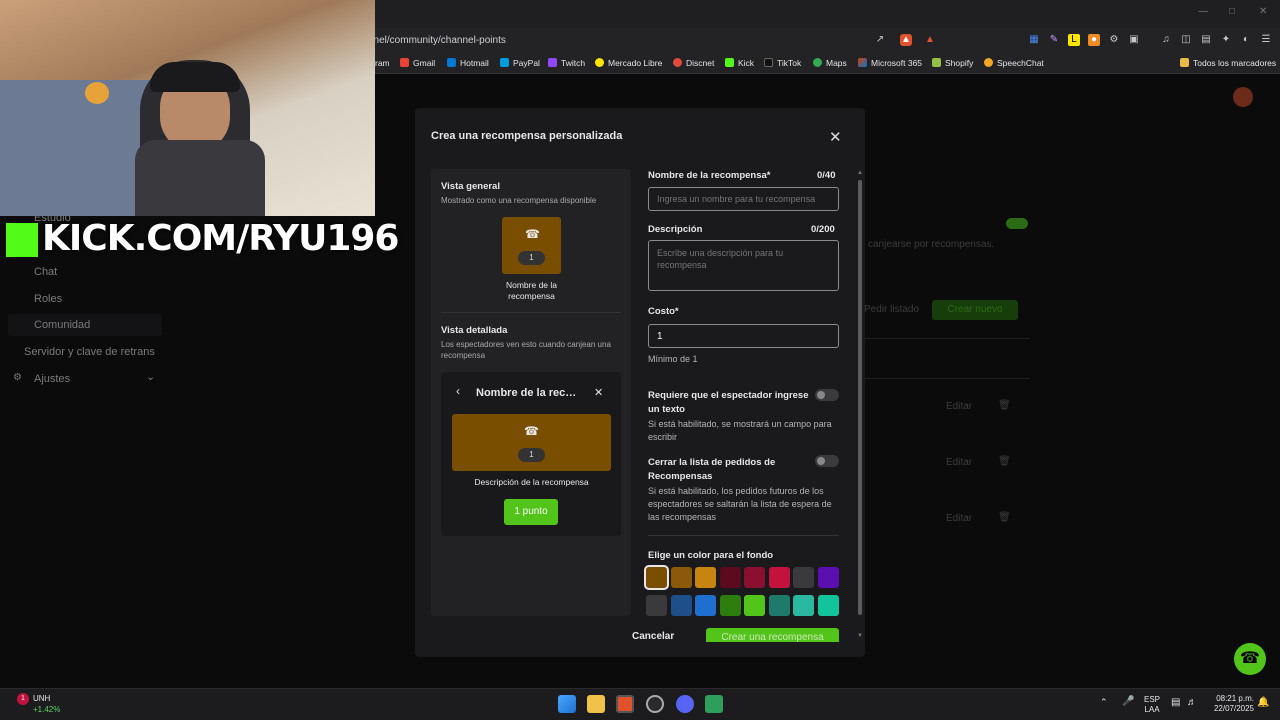  I want to click on sidebar-item-chat: Chat, so click(45, 272).